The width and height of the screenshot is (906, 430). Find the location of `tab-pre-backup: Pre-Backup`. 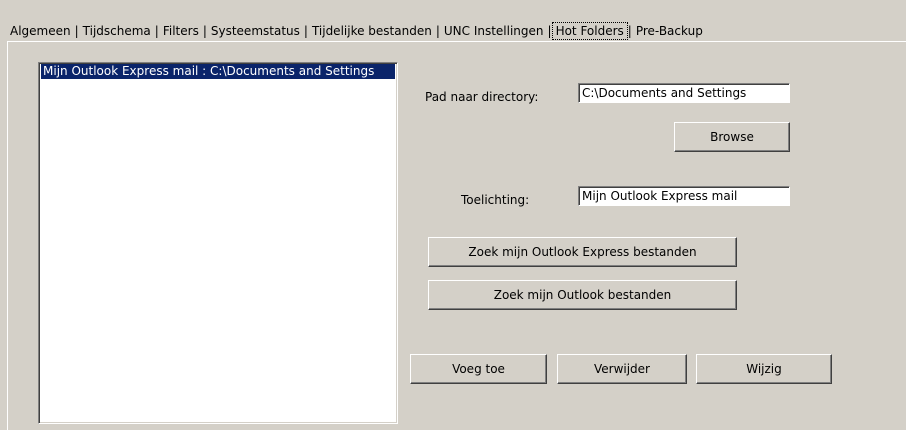

tab-pre-backup: Pre-Backup is located at coordinates (669, 31).